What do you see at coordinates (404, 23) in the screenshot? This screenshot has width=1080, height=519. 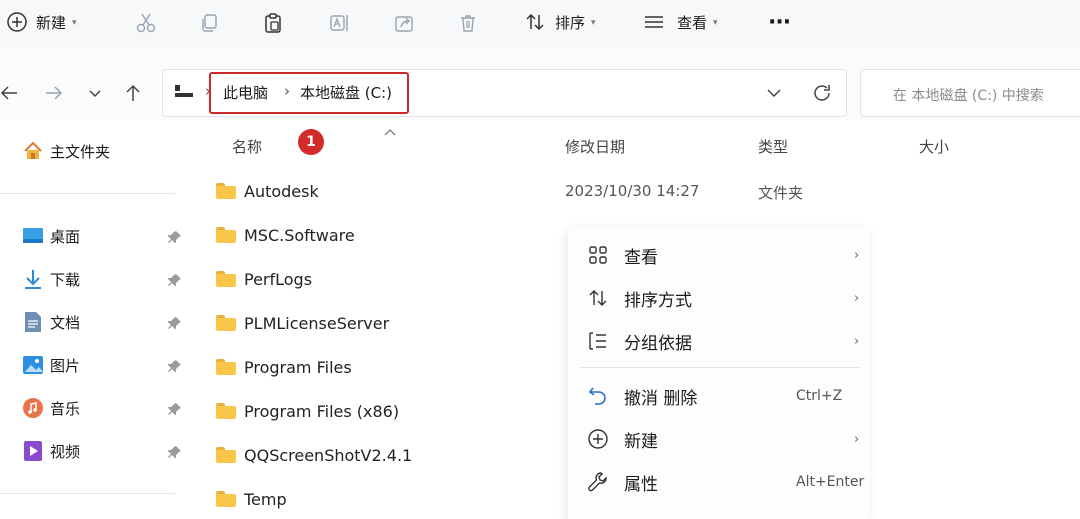 I see `share-icon` at bounding box center [404, 23].